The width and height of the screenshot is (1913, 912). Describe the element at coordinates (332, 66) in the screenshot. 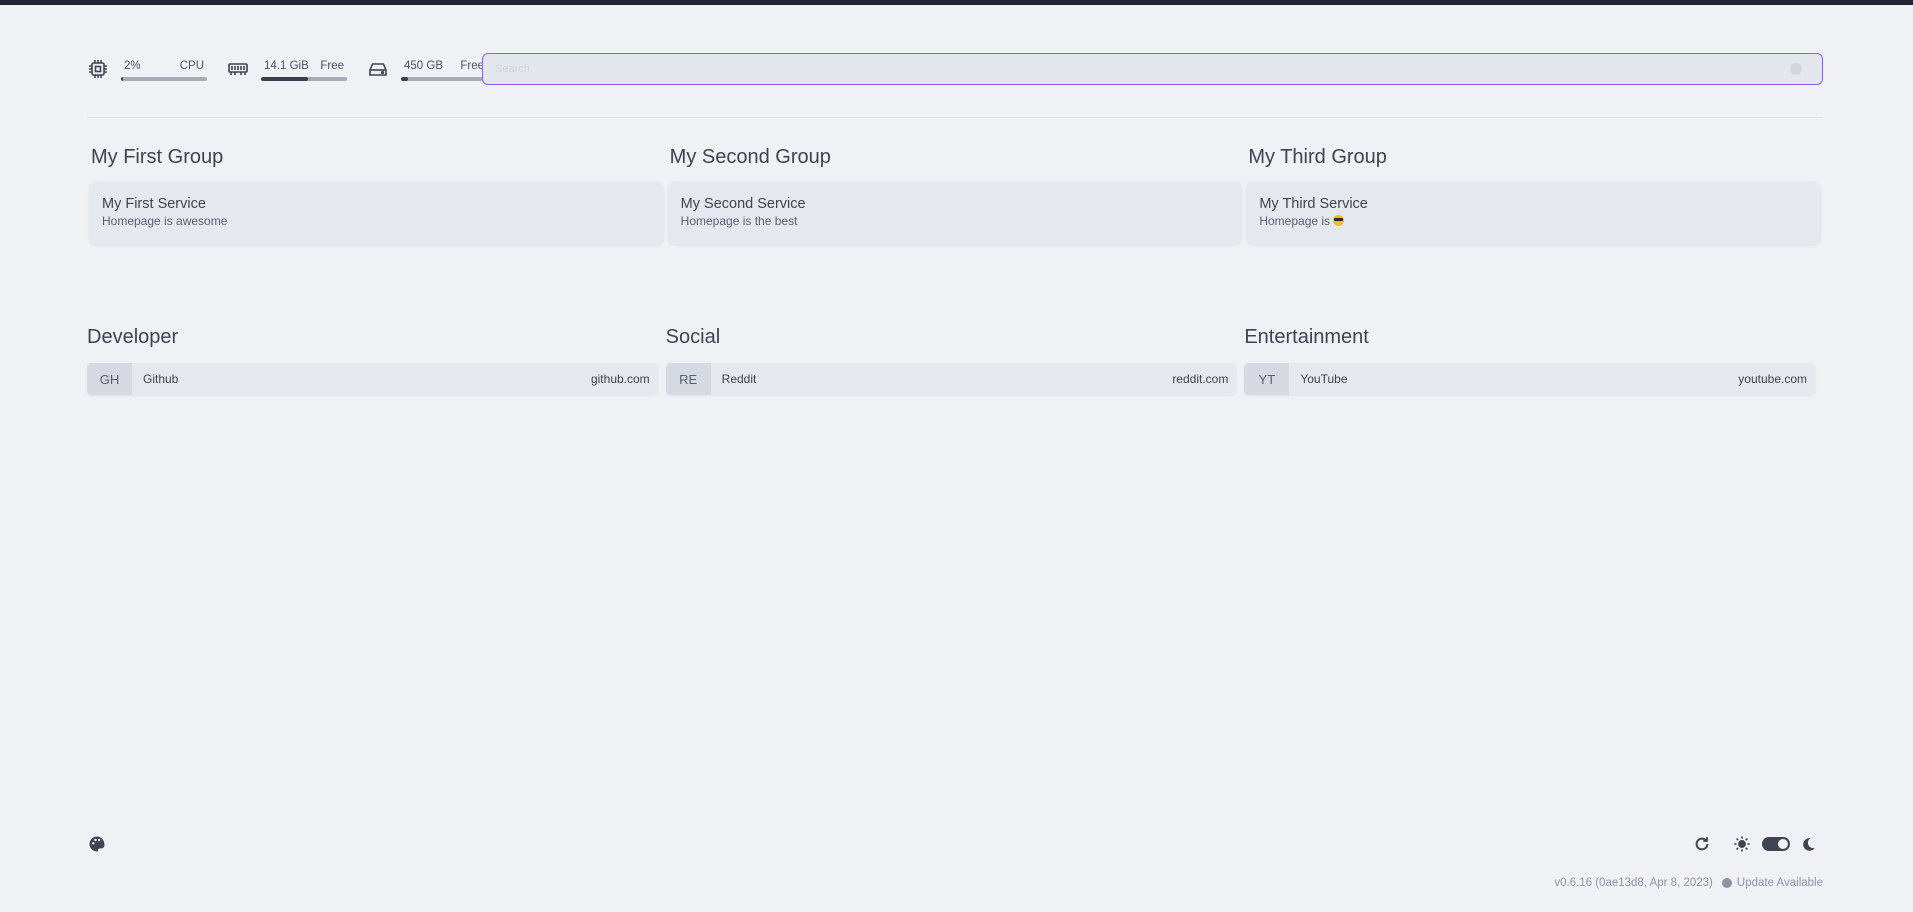

I see `memory-label: Free` at that location.